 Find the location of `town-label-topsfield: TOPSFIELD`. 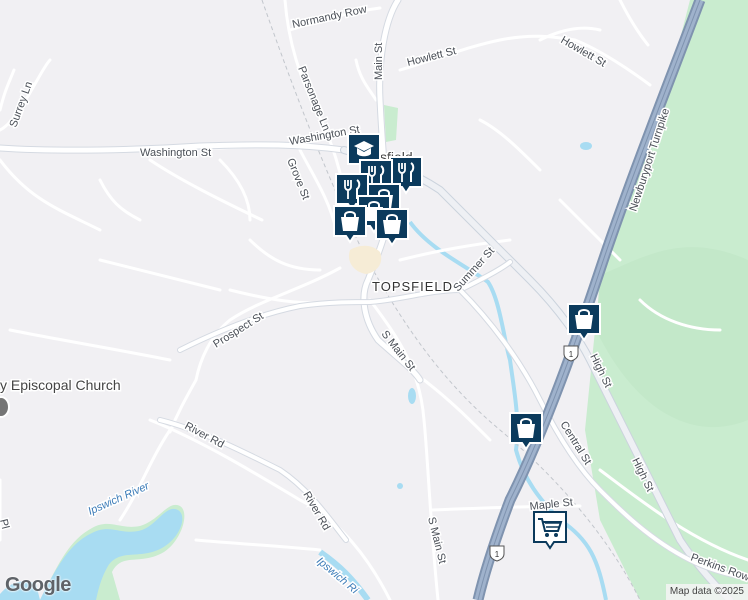

town-label-topsfield: TOPSFIELD is located at coordinates (412, 286).